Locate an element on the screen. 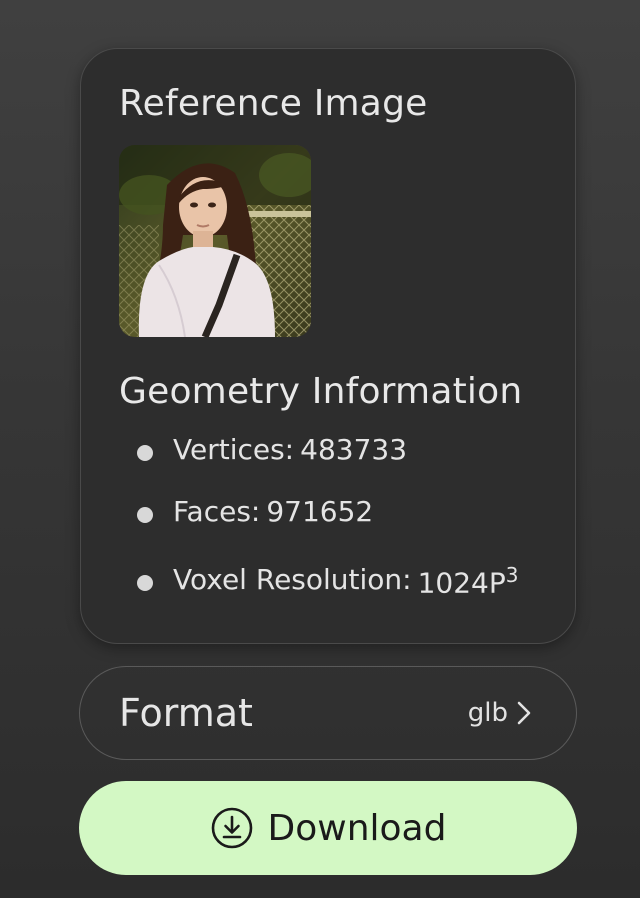  faces-label: Faces: is located at coordinates (217, 511).